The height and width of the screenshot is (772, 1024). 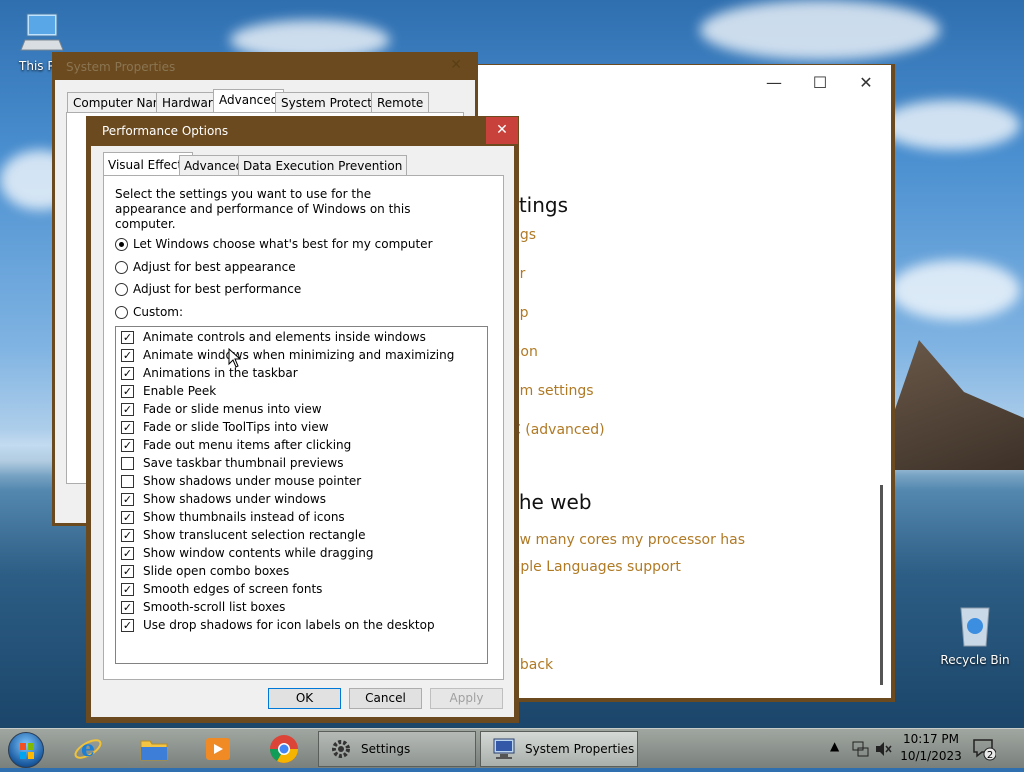 I want to click on taskbar-system-properties-label: System Properties, so click(x=580, y=749).